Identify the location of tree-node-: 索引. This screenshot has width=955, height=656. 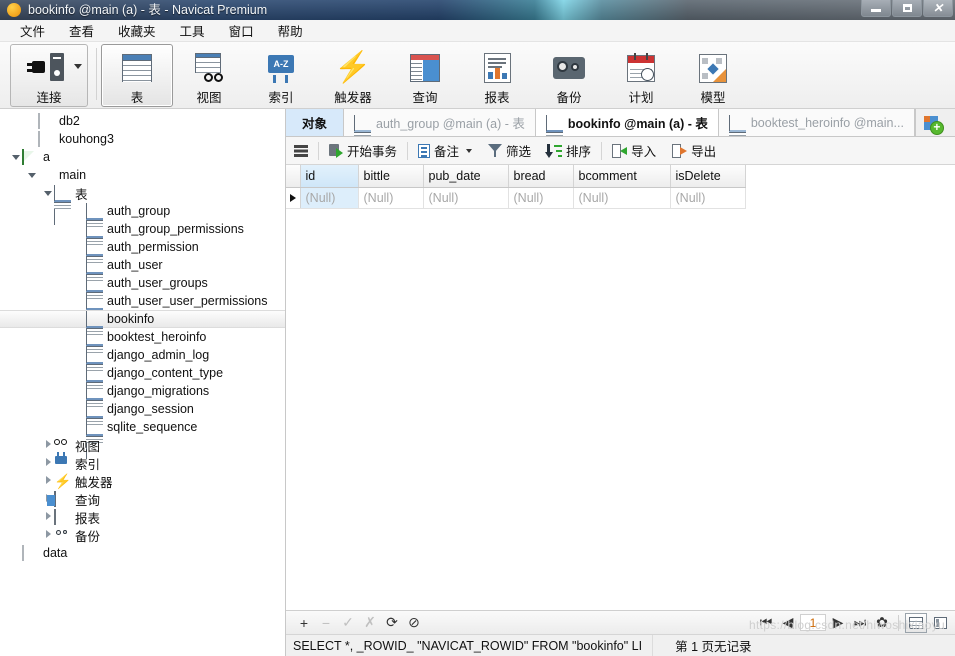
(142, 462).